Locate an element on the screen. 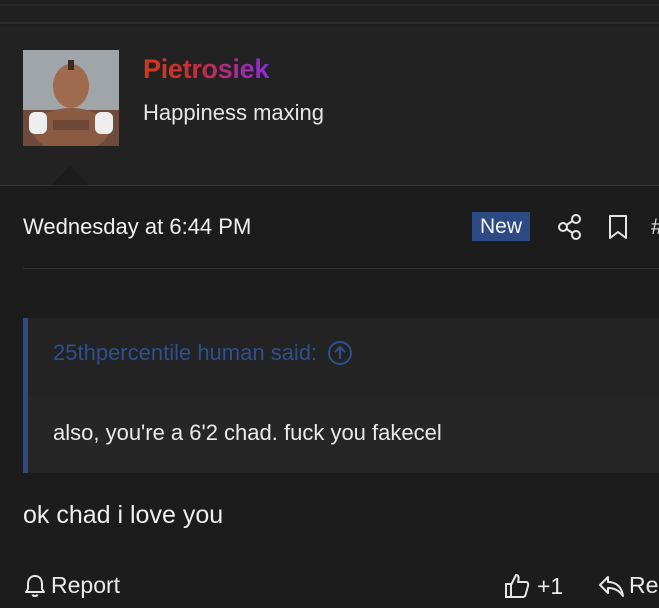  avatar-image is located at coordinates (71, 98).